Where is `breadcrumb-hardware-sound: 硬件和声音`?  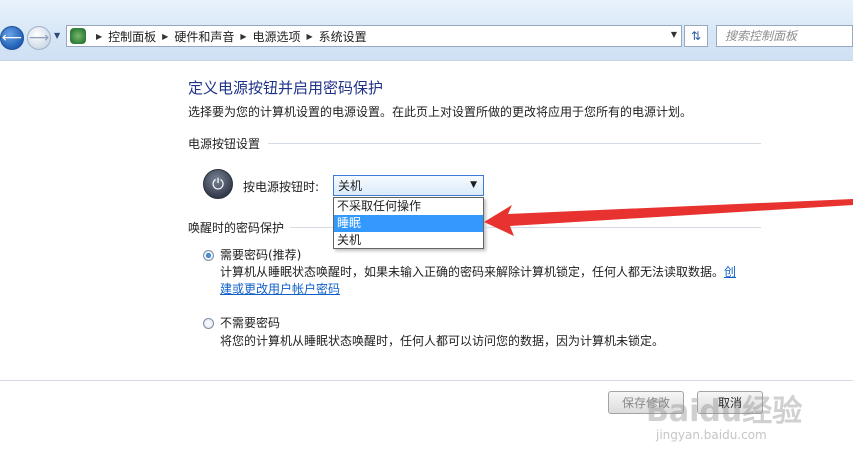 breadcrumb-hardware-sound: 硬件和声音 is located at coordinates (204, 36).